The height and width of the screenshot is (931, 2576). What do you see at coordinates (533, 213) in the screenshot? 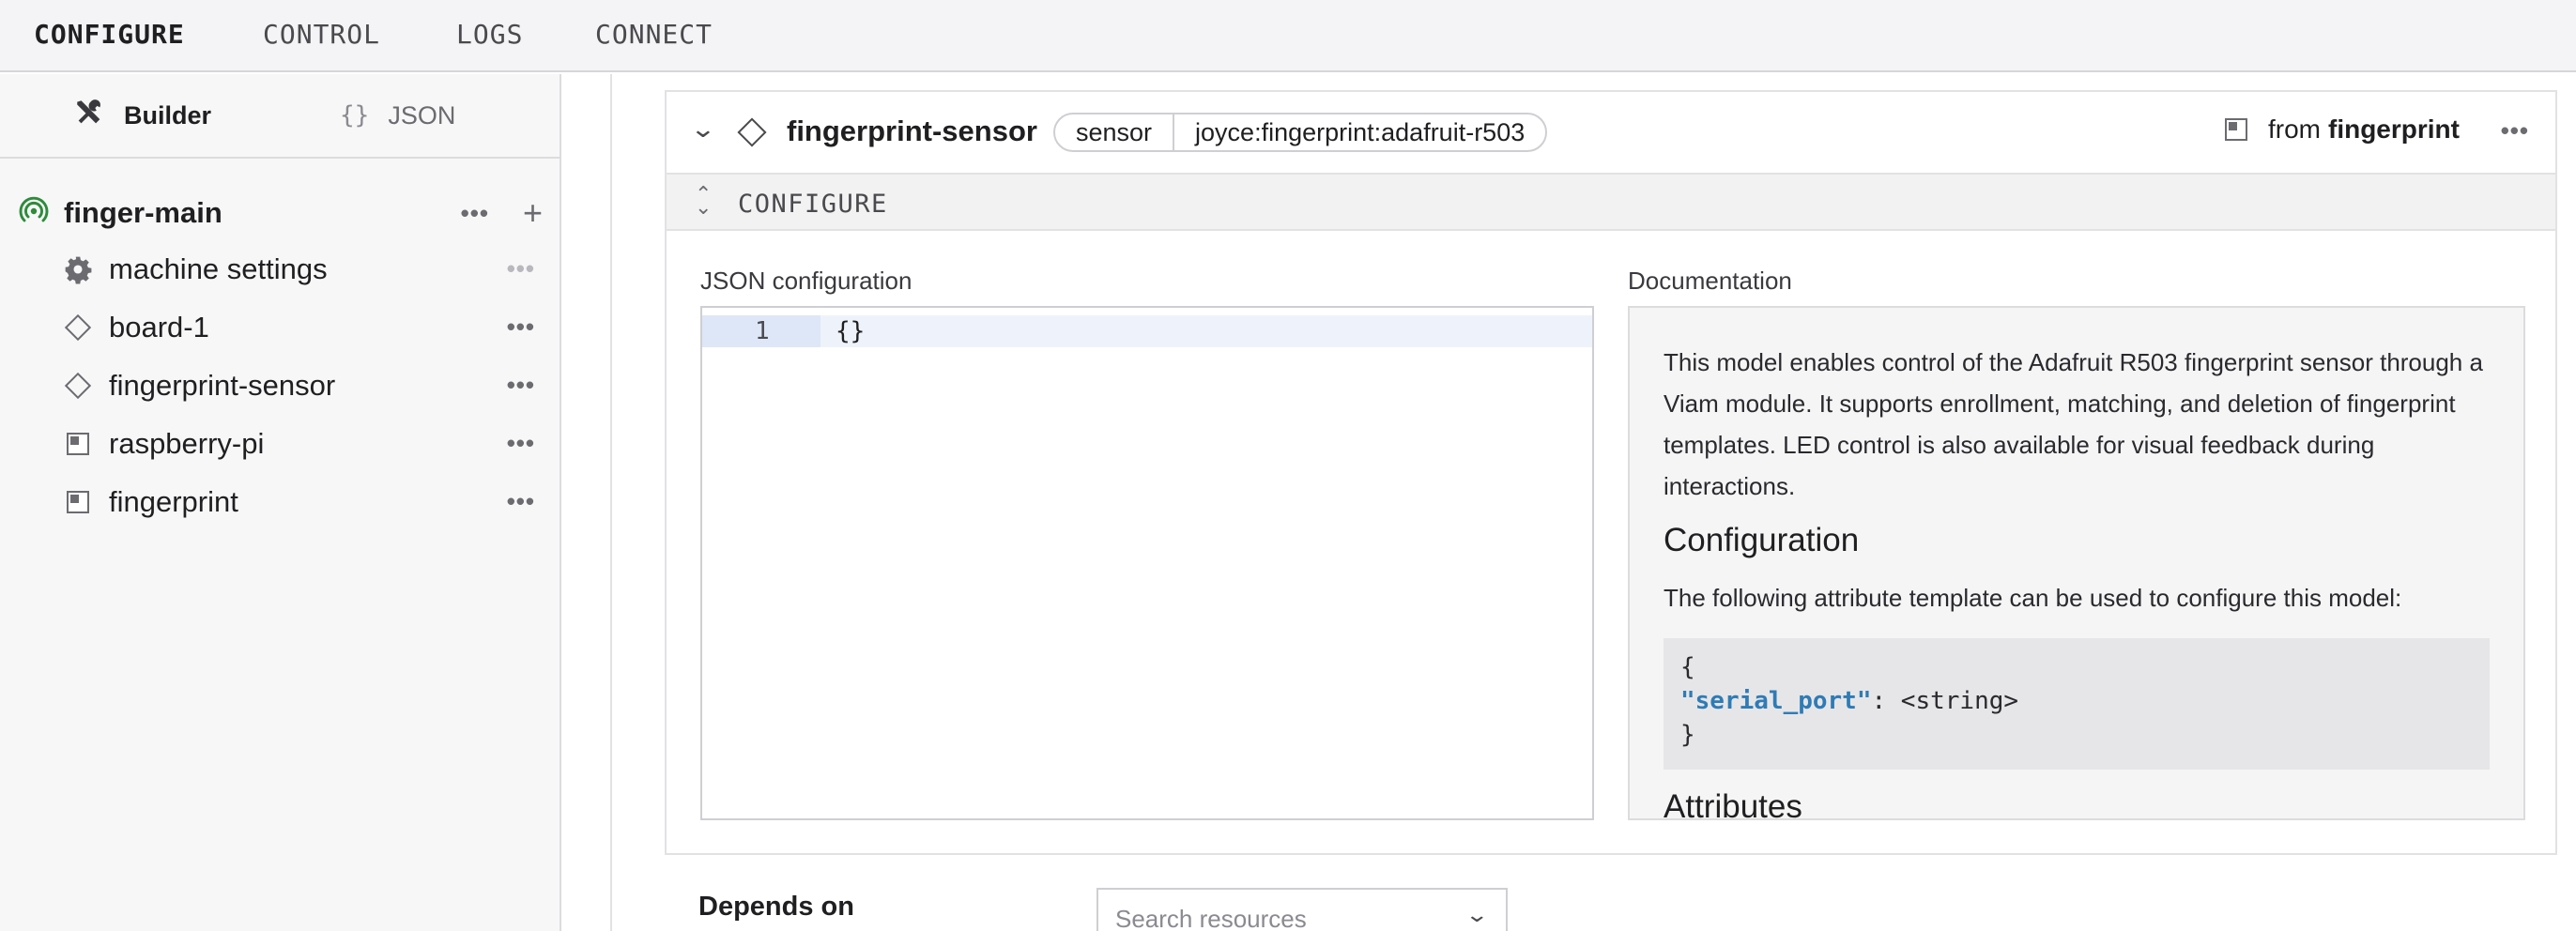
I see `add-icon: +` at bounding box center [533, 213].